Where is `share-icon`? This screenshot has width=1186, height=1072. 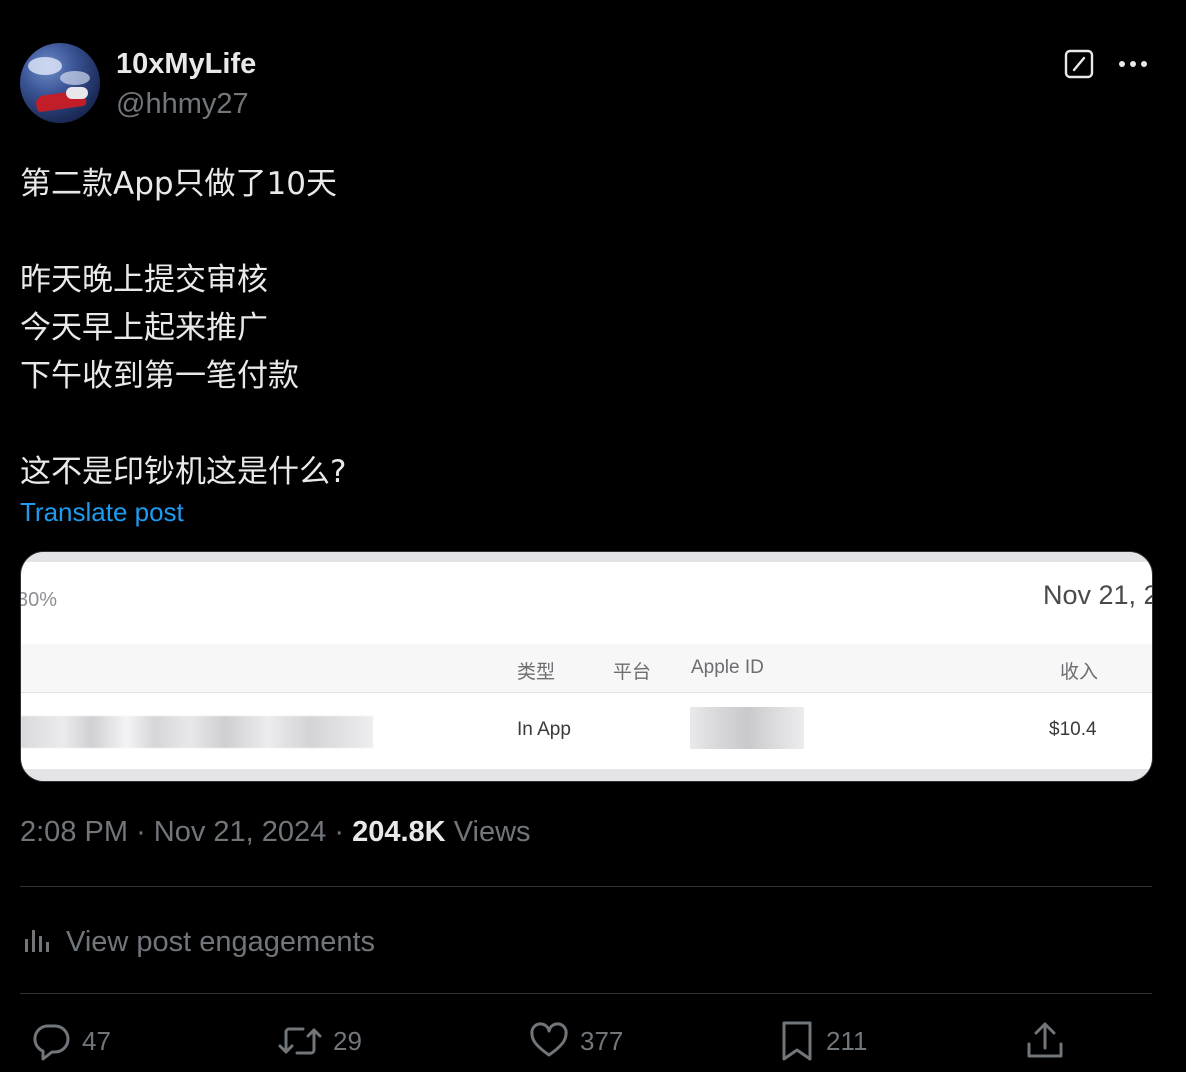 share-icon is located at coordinates (1045, 1041).